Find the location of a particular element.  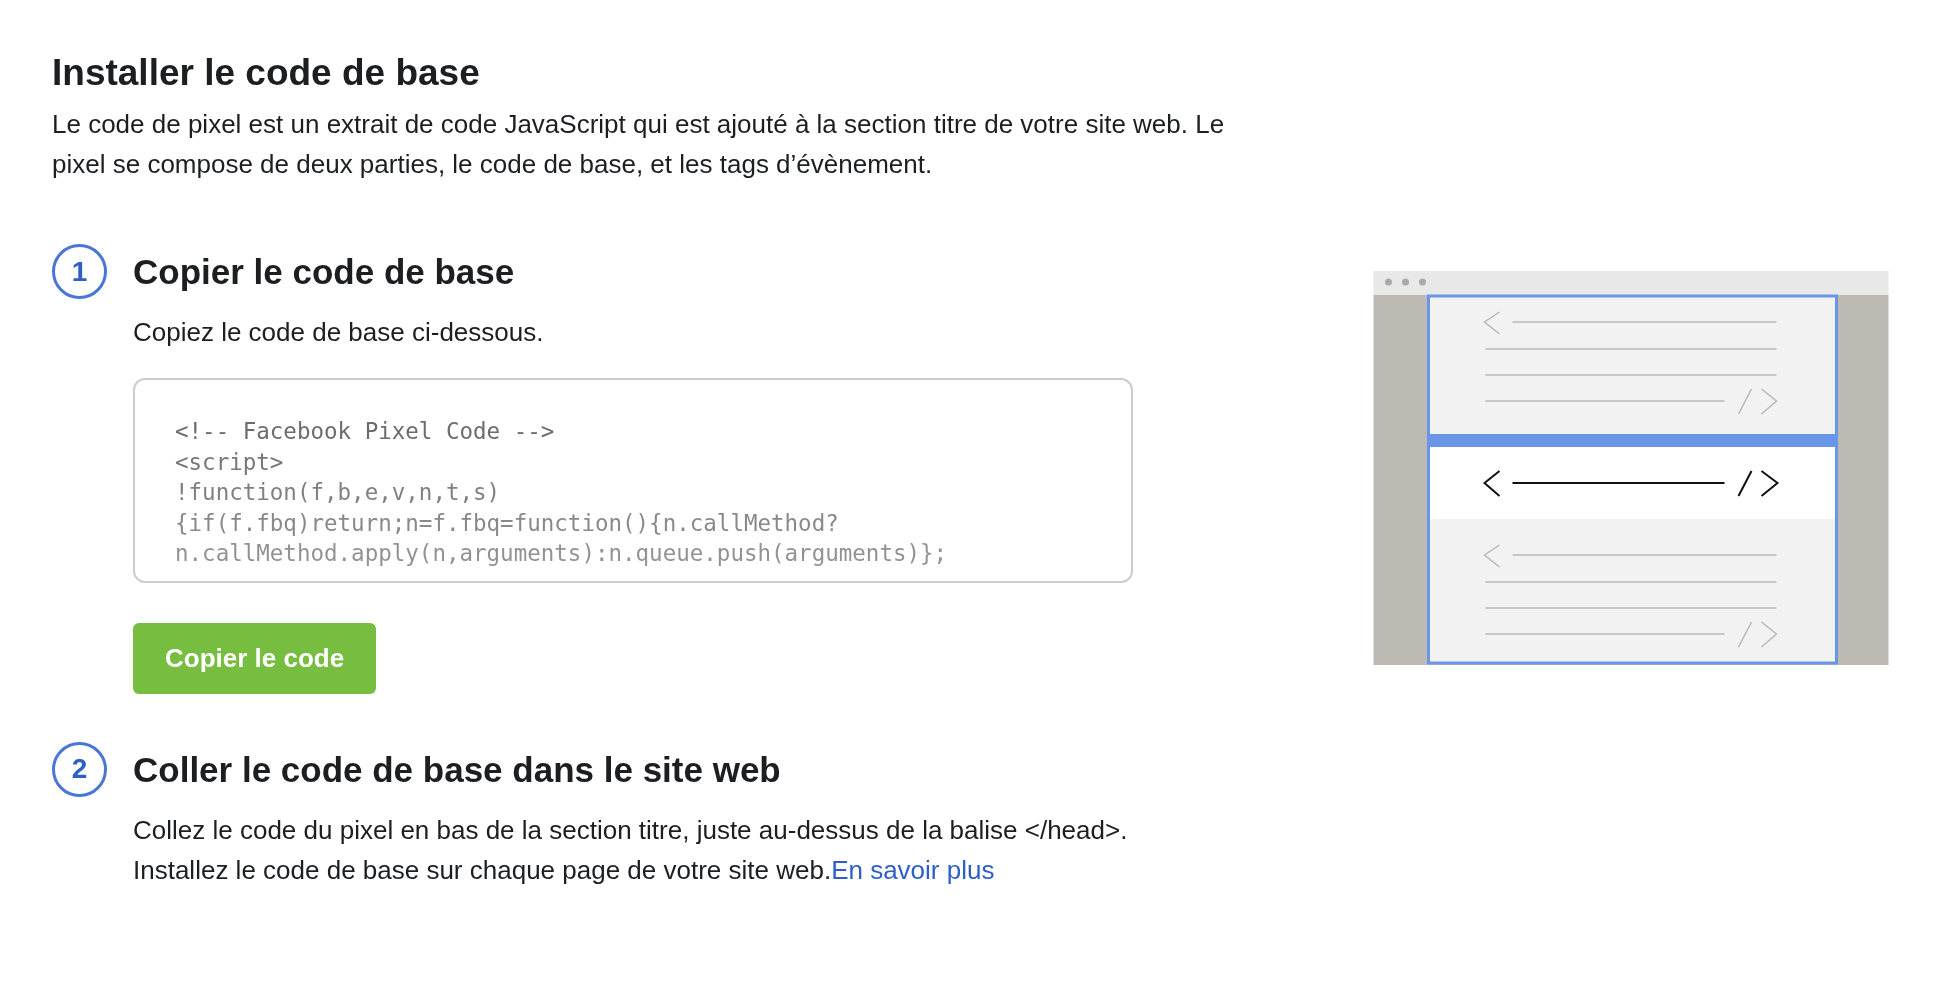

code-line: <!-- Facebook Pixel Code --> is located at coordinates (365, 431).